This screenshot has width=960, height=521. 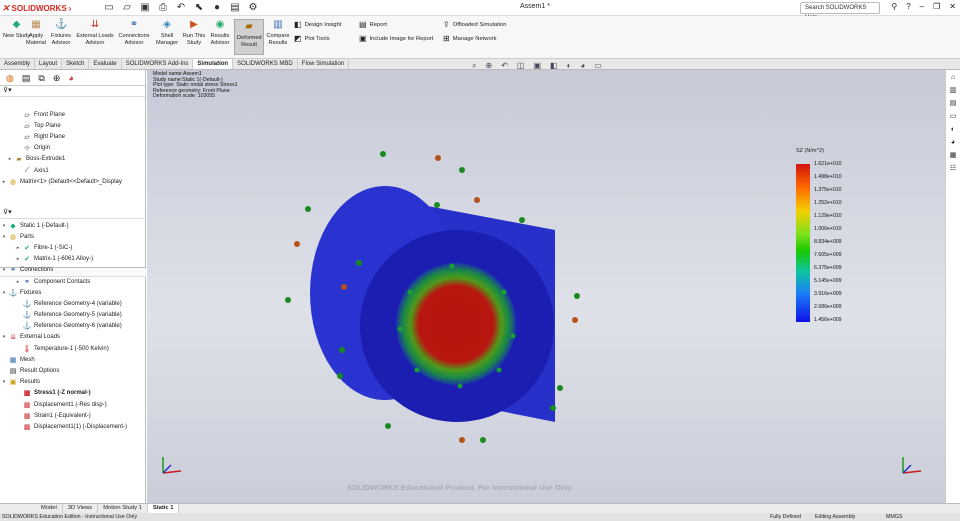 I want to click on tree-item-axis: ⟋ Axis1, so click(x=73, y=170).